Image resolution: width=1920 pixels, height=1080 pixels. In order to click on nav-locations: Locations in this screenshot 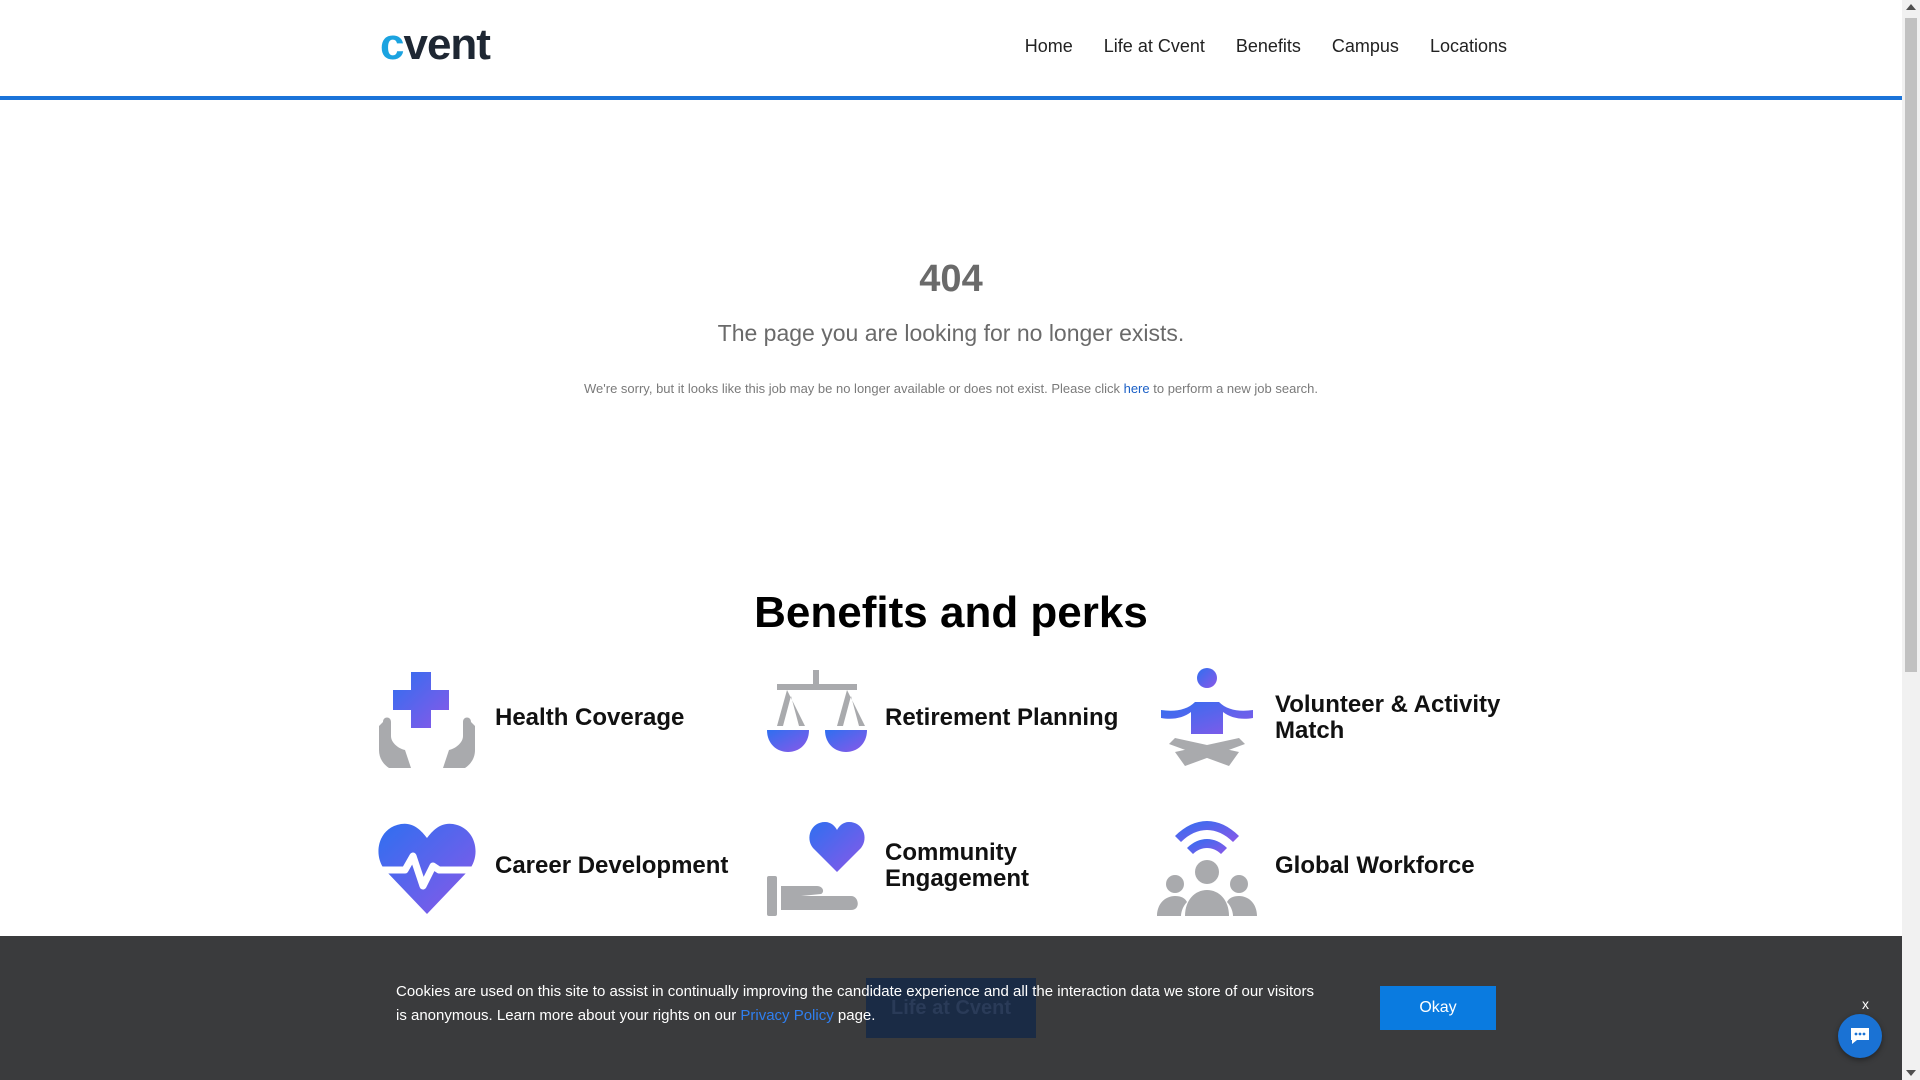, I will do `click(1468, 46)`.